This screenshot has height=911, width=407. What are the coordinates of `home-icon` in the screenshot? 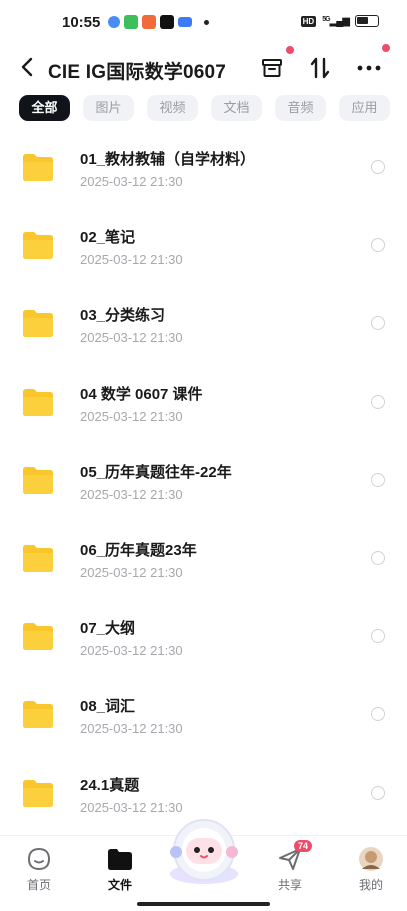 It's located at (39, 859).